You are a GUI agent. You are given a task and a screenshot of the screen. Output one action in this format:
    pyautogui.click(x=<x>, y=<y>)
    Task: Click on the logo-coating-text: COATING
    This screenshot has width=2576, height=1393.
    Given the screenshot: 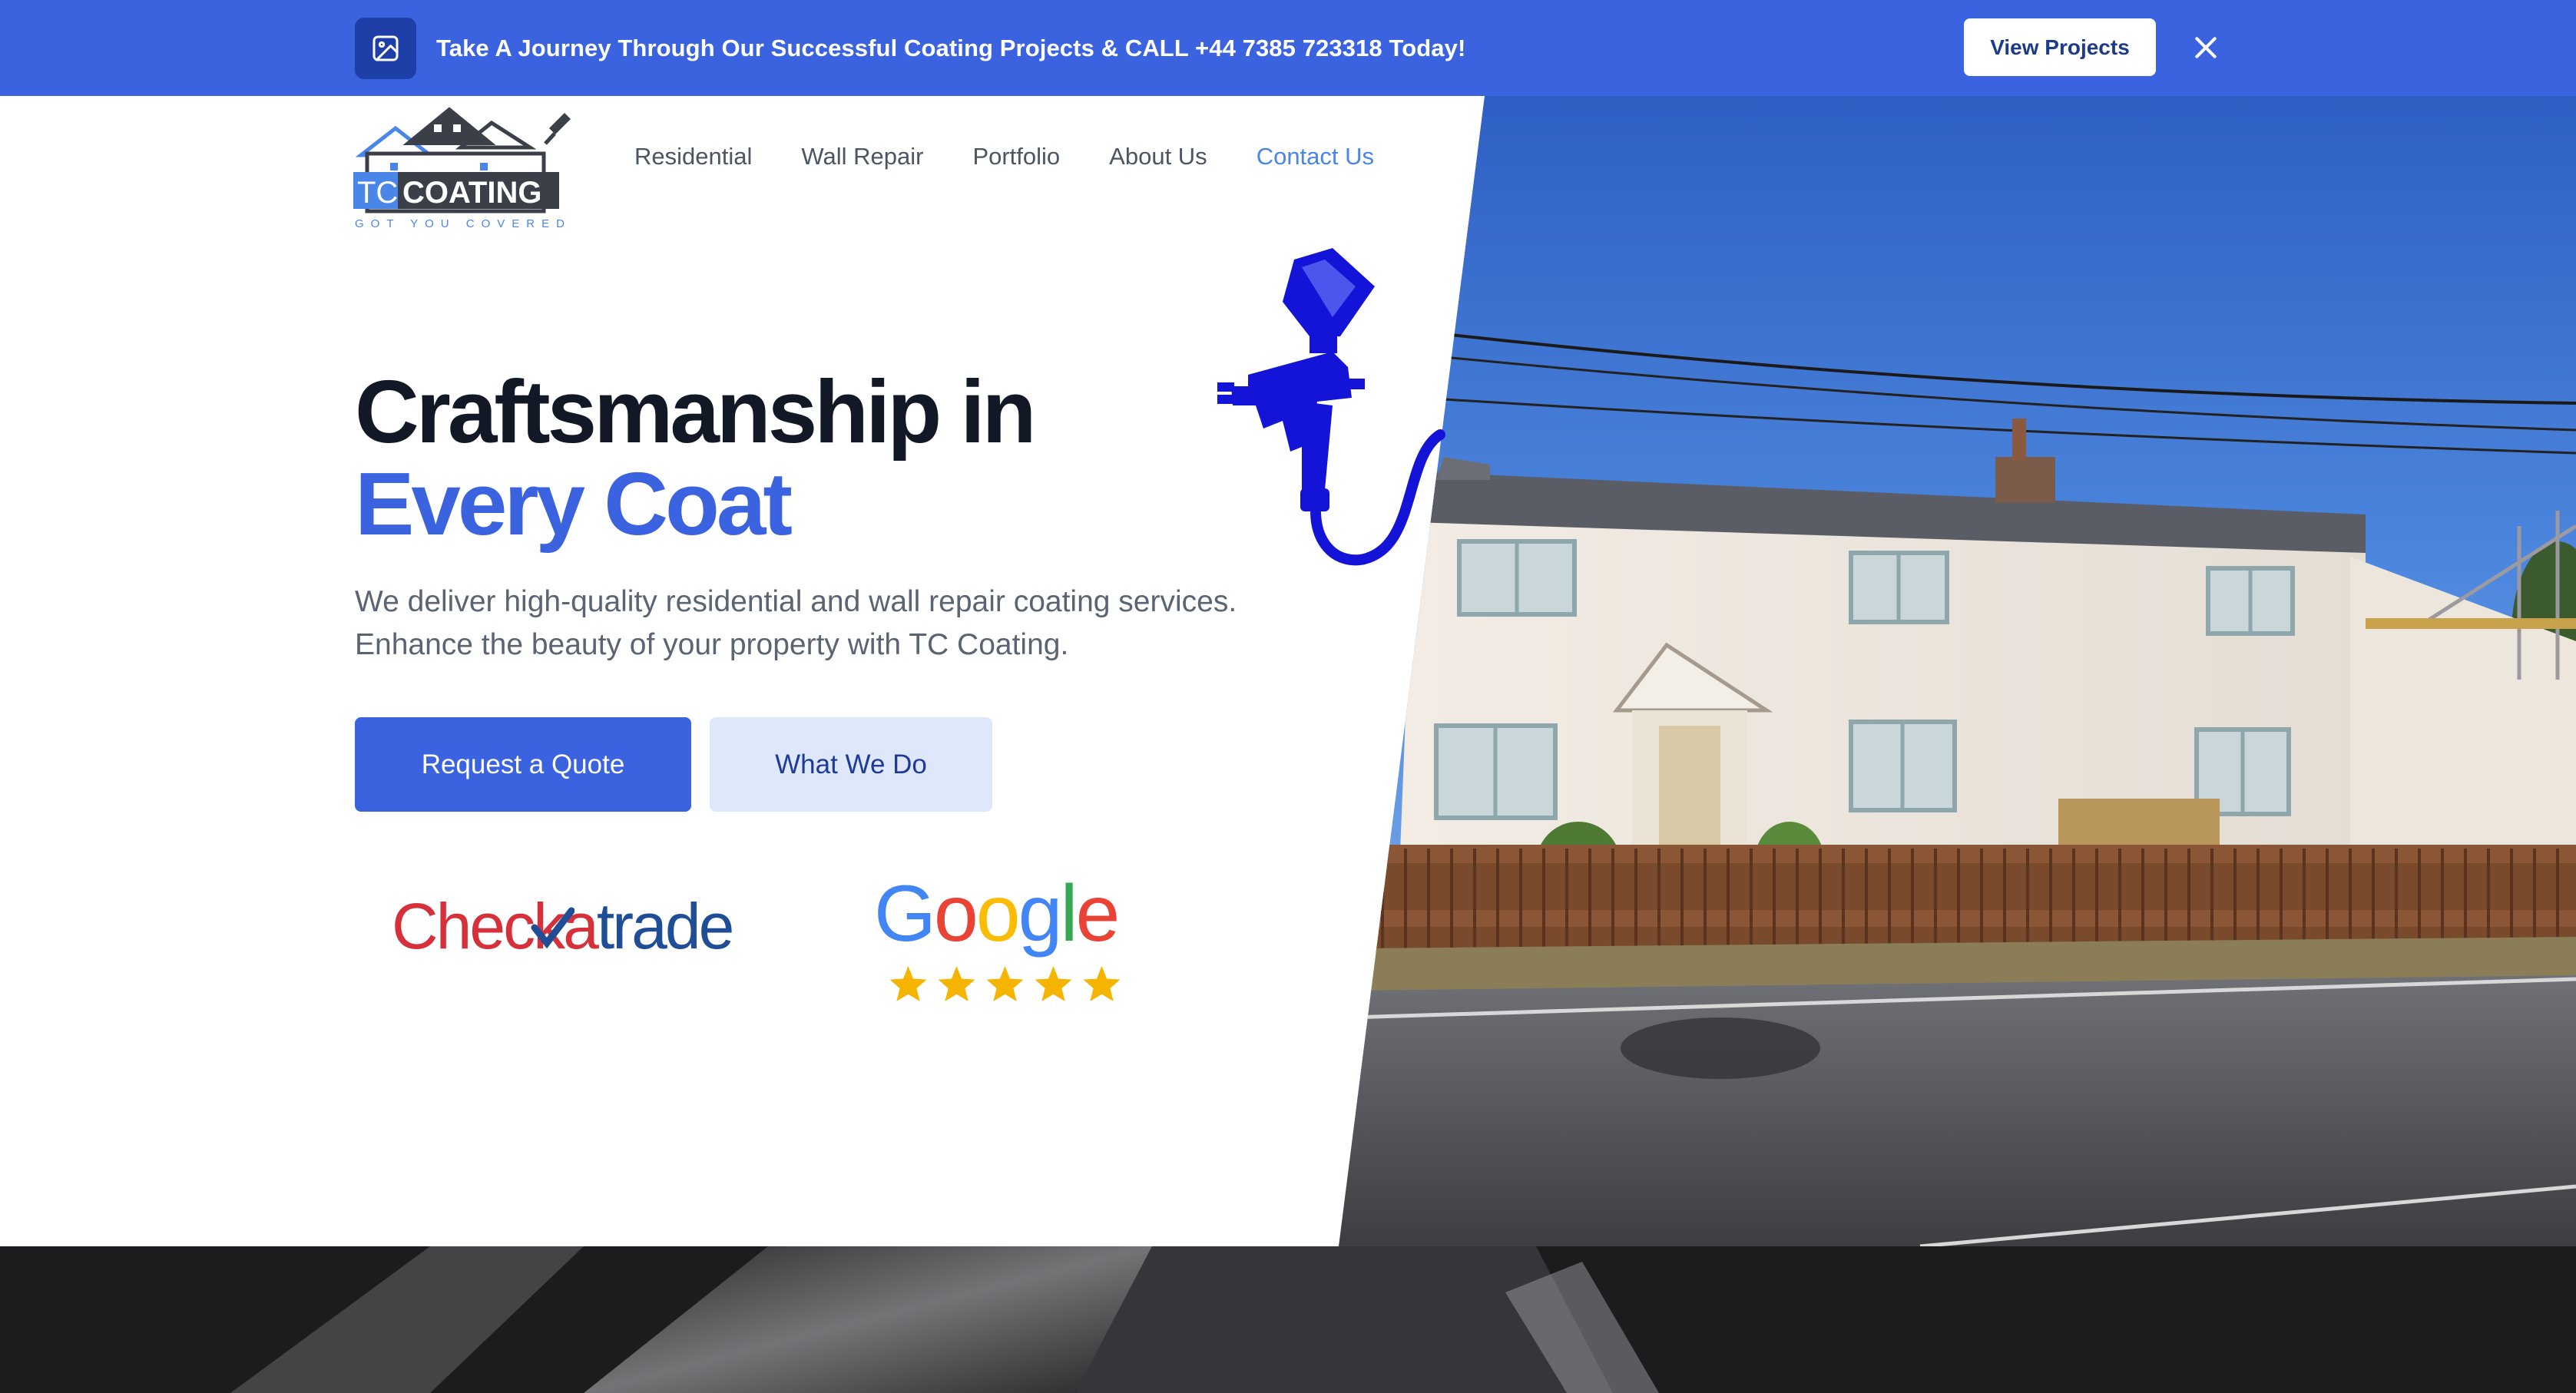 What is the action you would take?
    pyautogui.click(x=472, y=193)
    